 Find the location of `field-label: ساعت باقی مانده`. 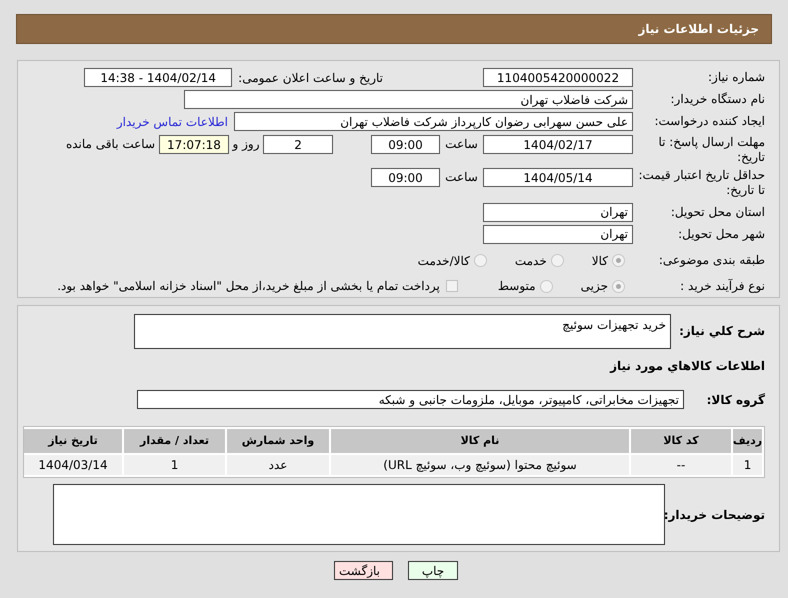

field-label: ساعت باقی مانده is located at coordinates (110, 144).